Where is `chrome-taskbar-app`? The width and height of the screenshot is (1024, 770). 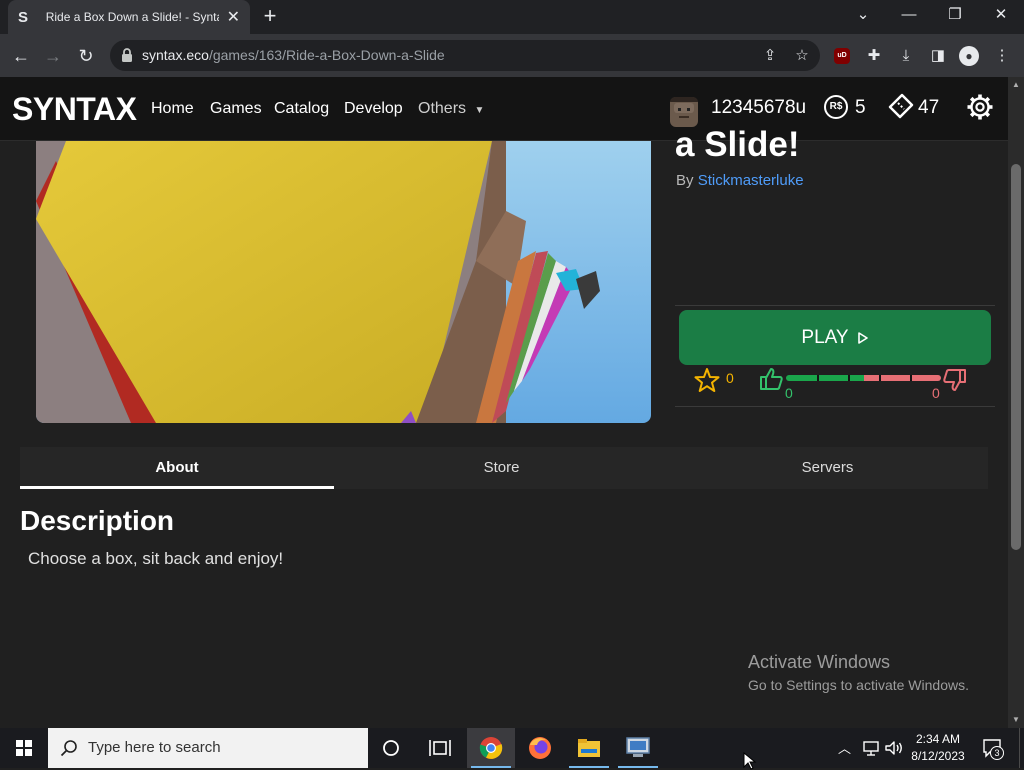 chrome-taskbar-app is located at coordinates (491, 748).